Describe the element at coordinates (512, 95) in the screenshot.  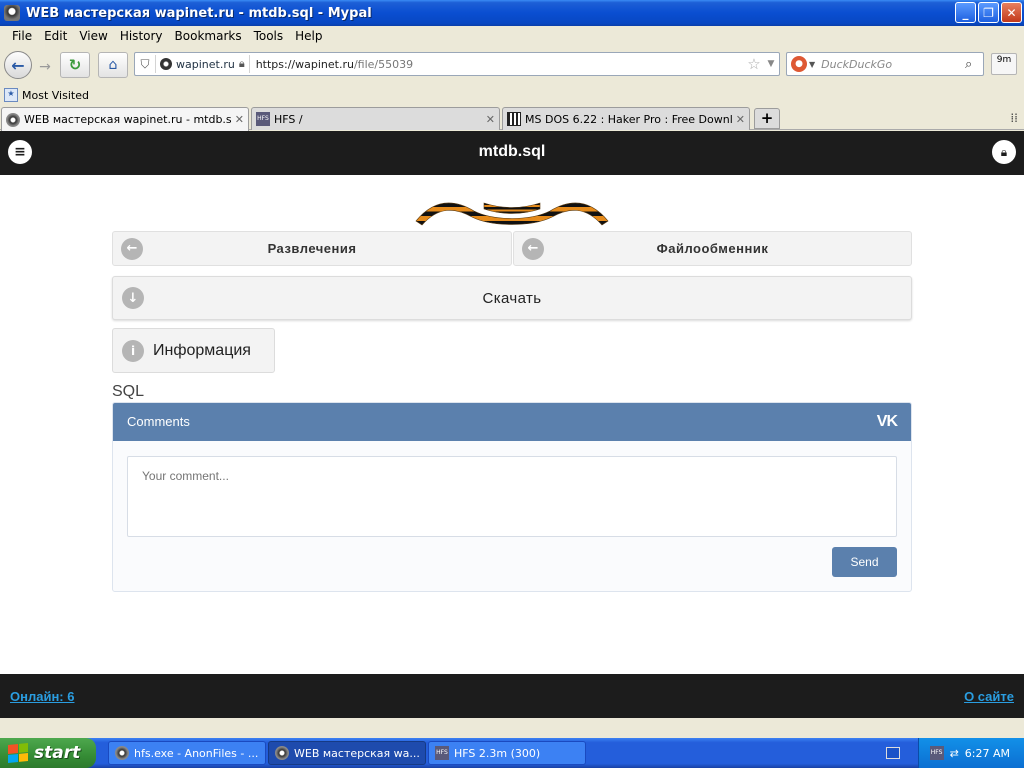
I see `bookmarks-toolbar: ★ Most Visited` at that location.